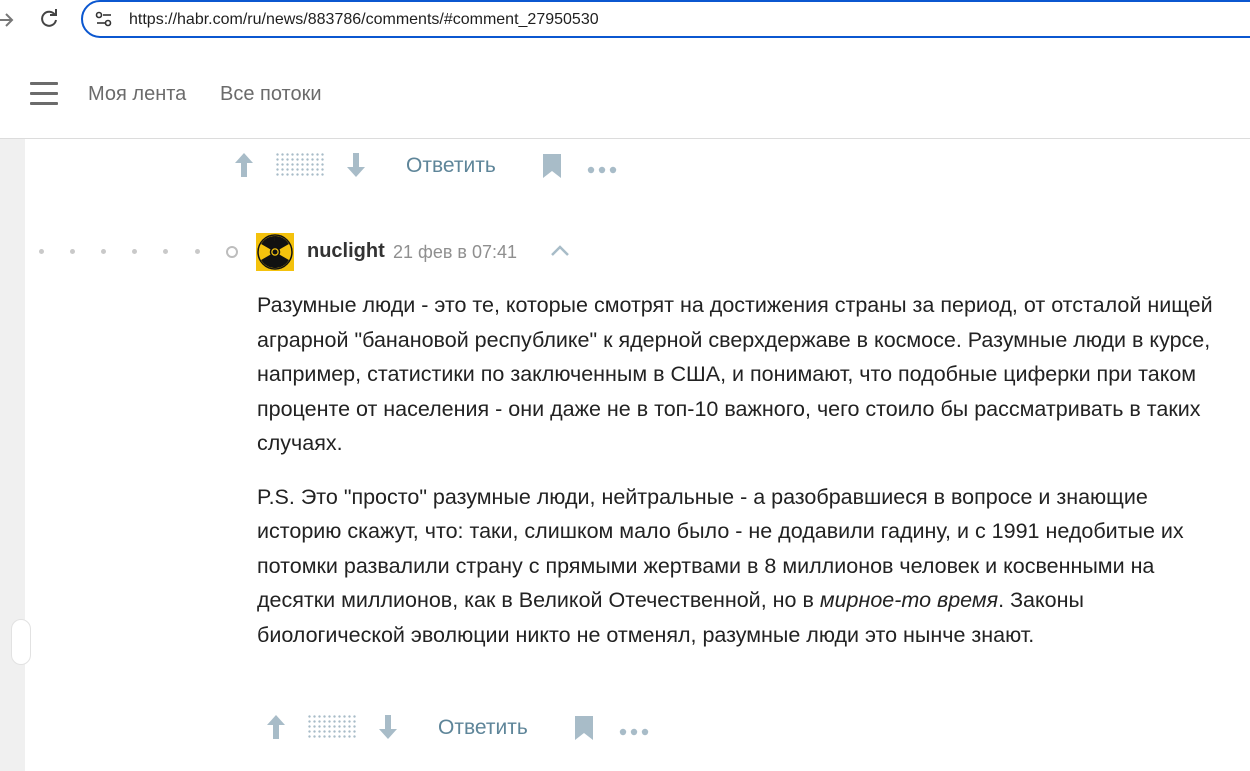  What do you see at coordinates (625, 92) in the screenshot?
I see `site-header: Моя лента Все потоки` at bounding box center [625, 92].